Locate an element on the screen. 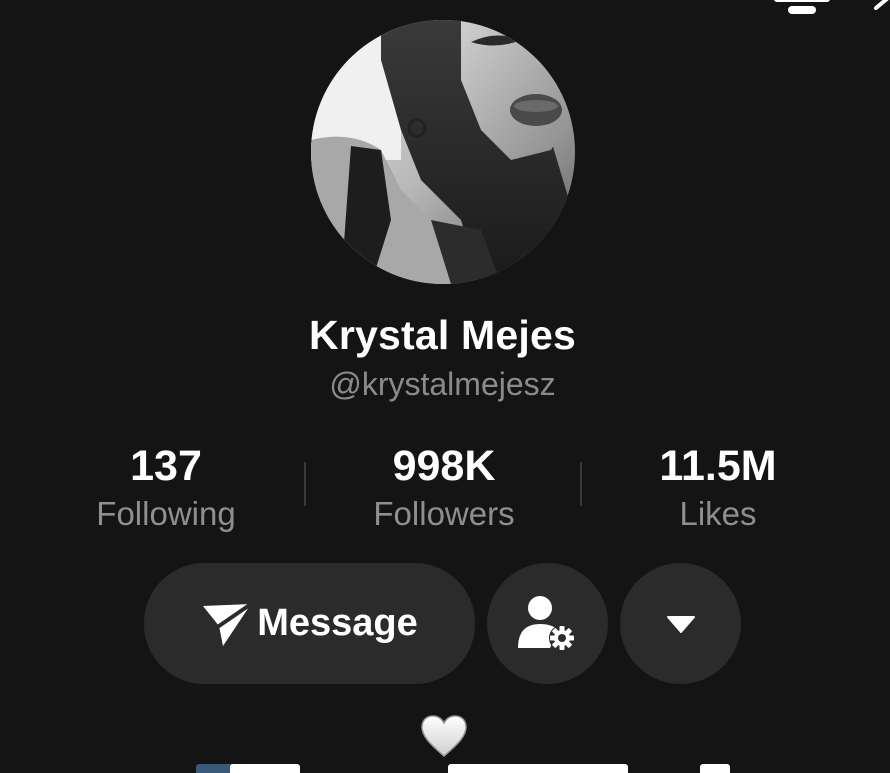  username: @krystalmejesz is located at coordinates (442, 384).